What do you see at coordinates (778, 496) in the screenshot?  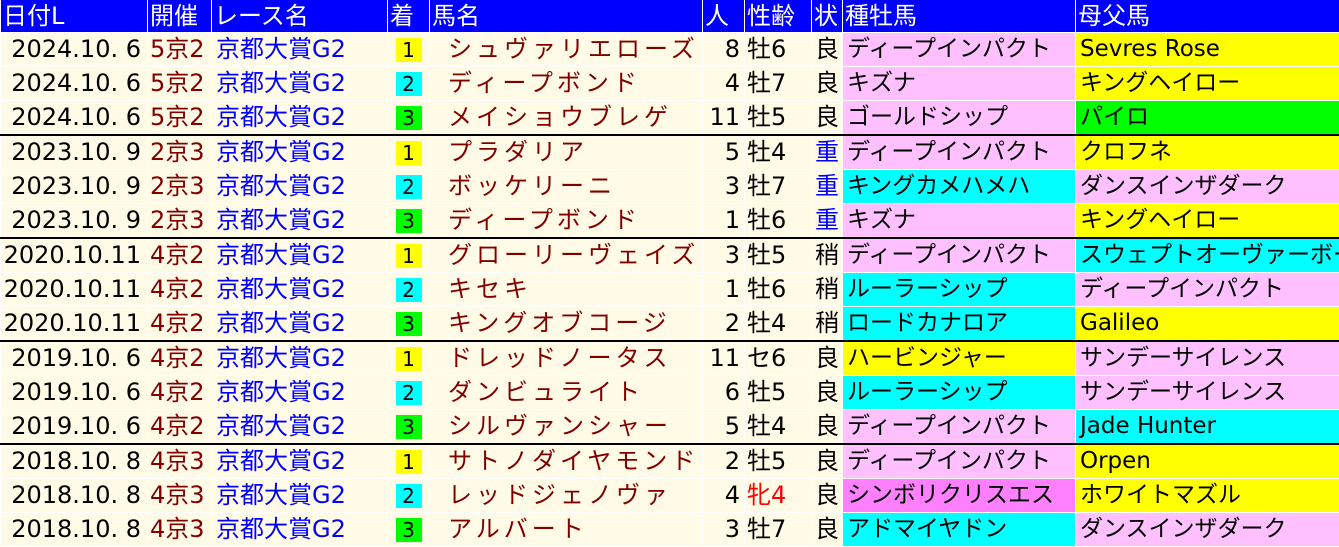 I see `sex-age-cell: 牝4` at bounding box center [778, 496].